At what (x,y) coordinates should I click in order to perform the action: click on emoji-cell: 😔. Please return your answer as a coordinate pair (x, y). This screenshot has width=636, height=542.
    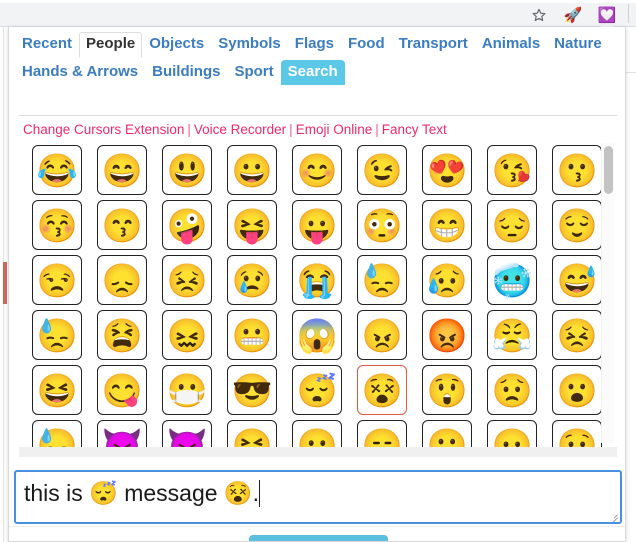
    Looking at the image, I should click on (512, 225).